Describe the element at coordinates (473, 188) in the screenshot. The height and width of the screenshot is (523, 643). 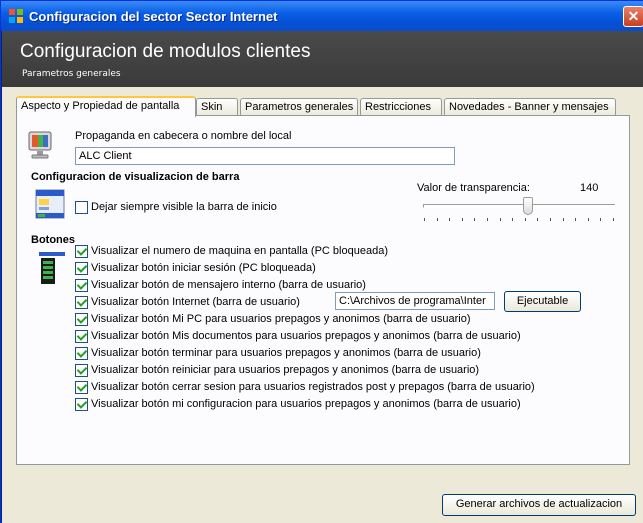
I see `transparency-label: Valor de transparencia:` at that location.